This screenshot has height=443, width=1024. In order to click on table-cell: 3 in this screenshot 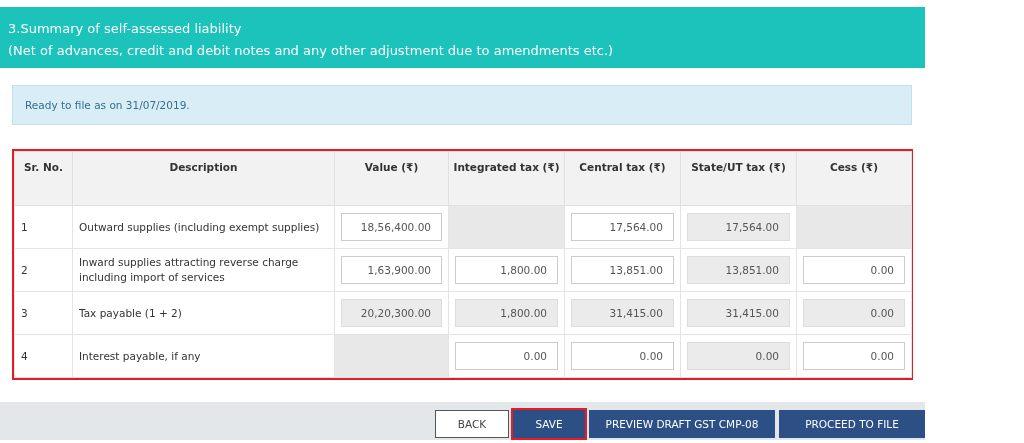, I will do `click(43, 313)`.